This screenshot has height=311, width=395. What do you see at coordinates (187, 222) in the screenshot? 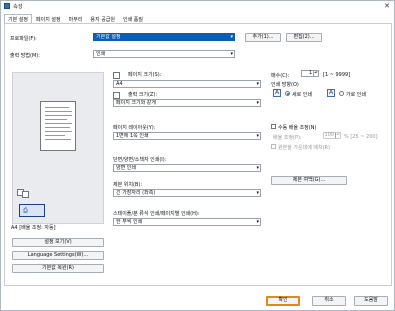
I see `staple-select: 한 부씩 인쇄 ▾` at bounding box center [187, 222].